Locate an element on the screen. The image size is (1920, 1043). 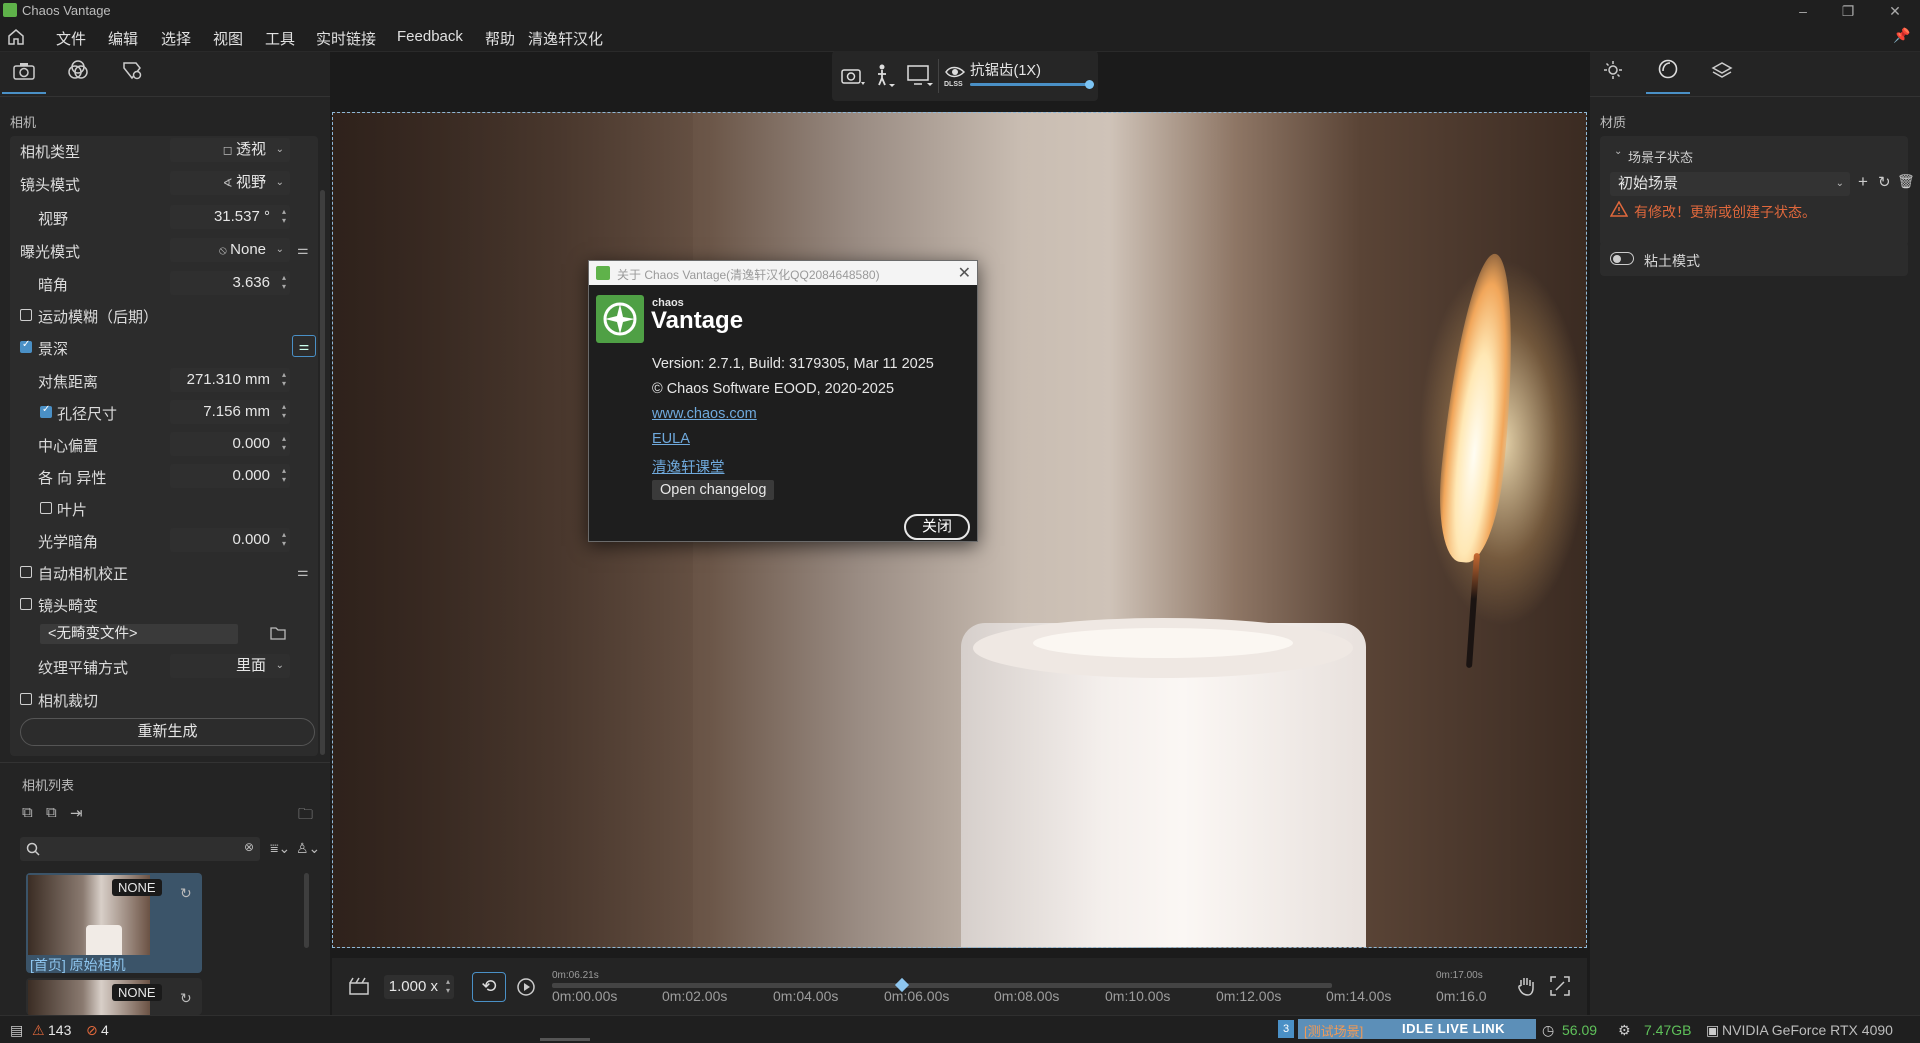
camera-card: NONE ↻ is located at coordinates (114, 996).